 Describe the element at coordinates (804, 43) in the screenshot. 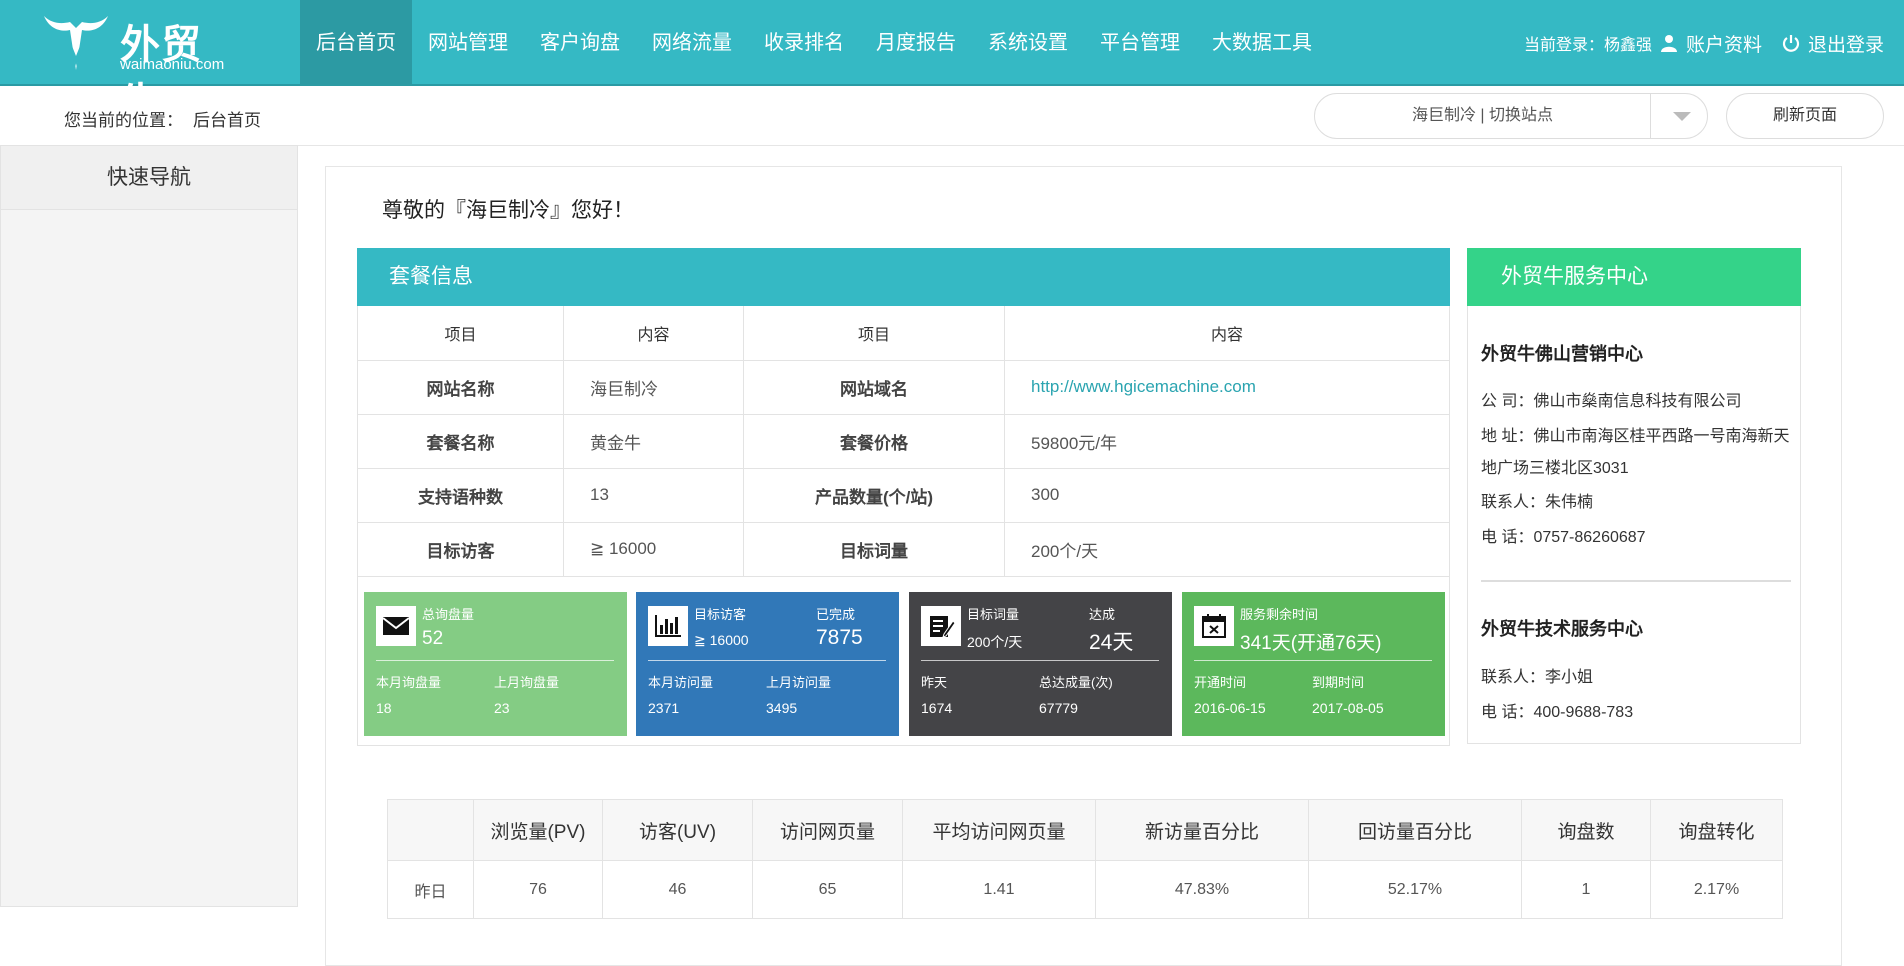

I see `nav-ranking: 收录排名` at that location.